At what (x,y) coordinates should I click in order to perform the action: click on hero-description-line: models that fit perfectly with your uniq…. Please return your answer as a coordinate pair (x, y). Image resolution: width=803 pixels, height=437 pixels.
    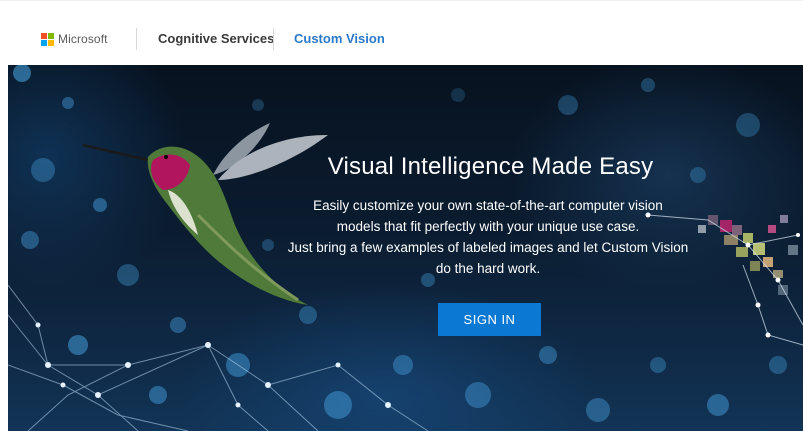
    Looking at the image, I should click on (488, 226).